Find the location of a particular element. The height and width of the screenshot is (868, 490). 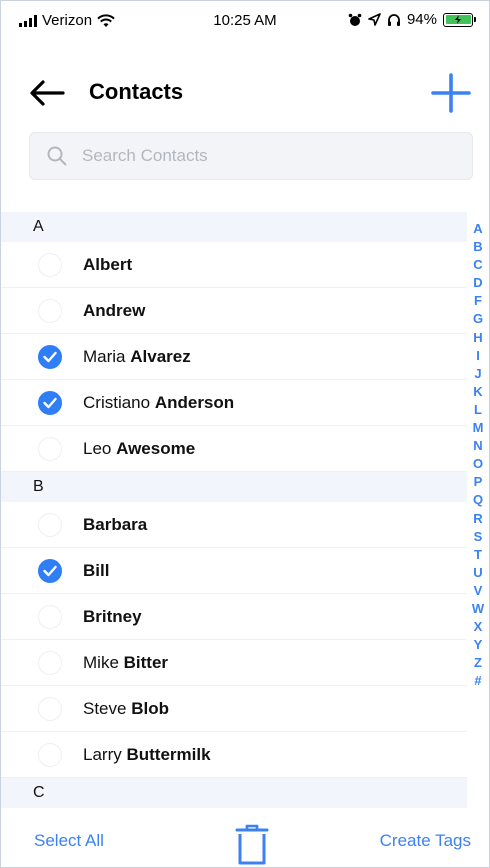

section-header-b: B is located at coordinates (234, 487).